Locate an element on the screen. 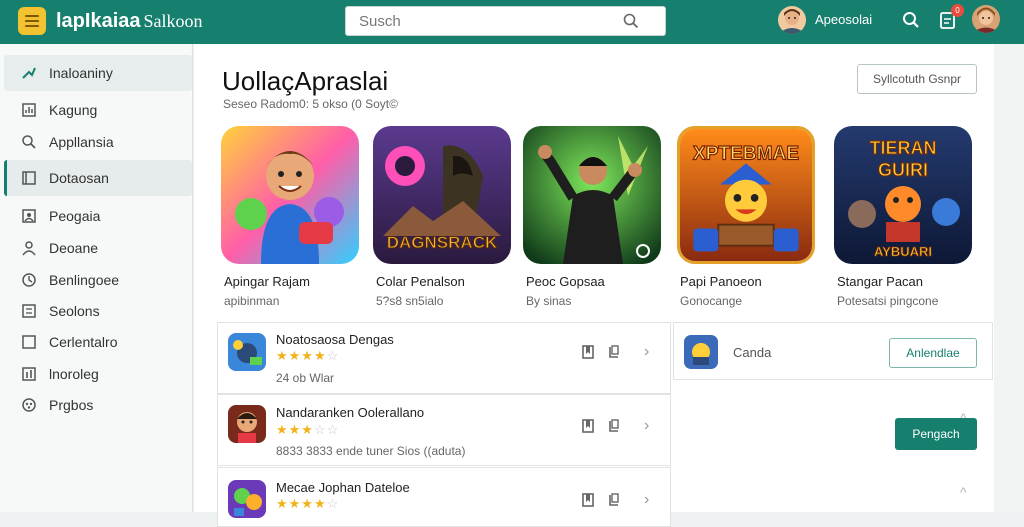 The image size is (1024, 527). featured-app-card: Apingar Rajam apibinman is located at coordinates (291, 217).